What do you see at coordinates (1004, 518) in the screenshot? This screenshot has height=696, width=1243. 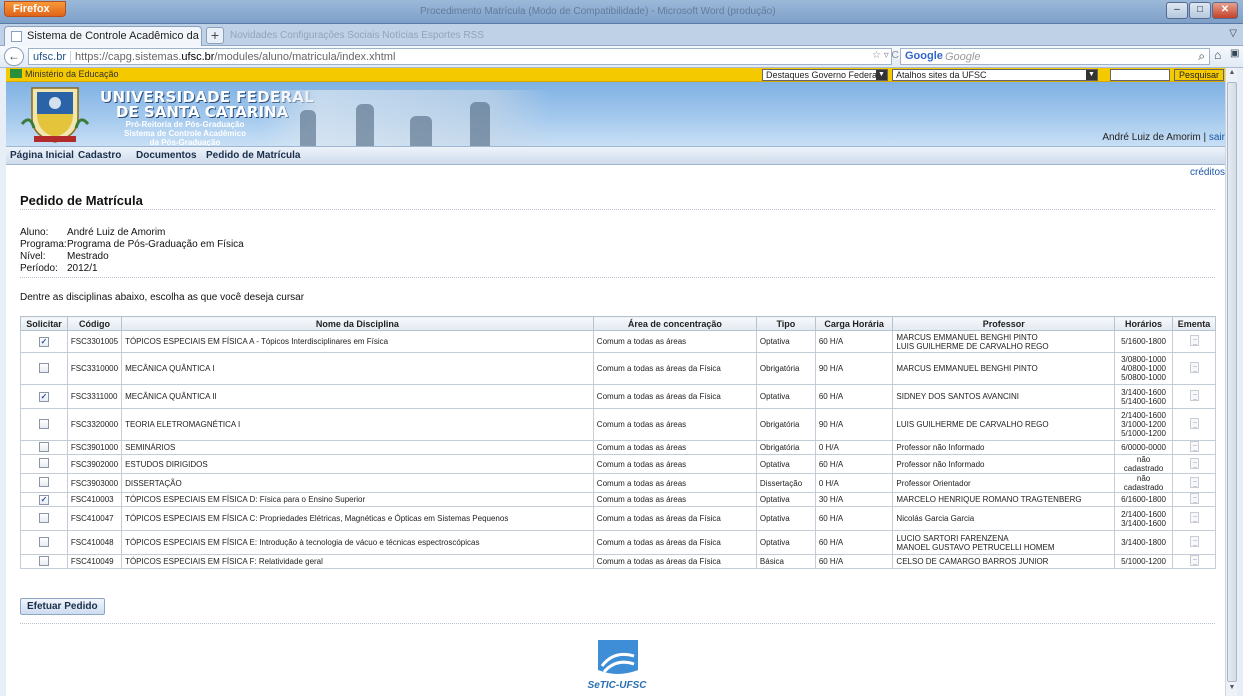 I see `professor-cell: Nicolás Garcia Garcia` at bounding box center [1004, 518].